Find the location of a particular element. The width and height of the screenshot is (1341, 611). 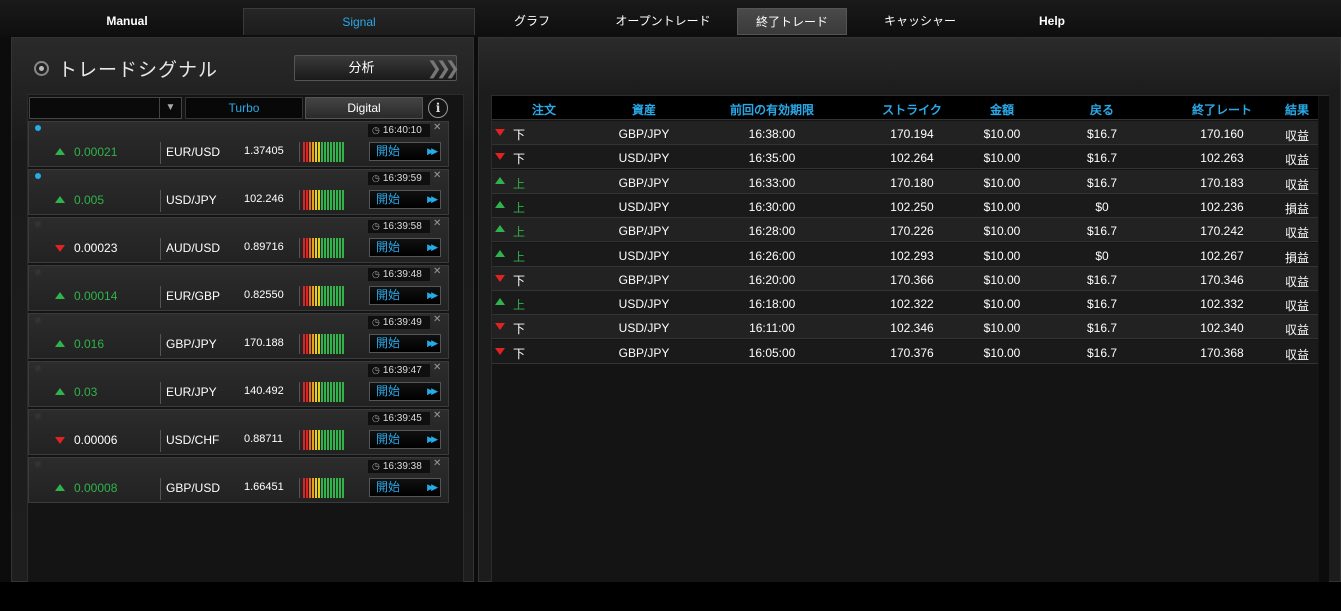

signal-change: 0.00023 is located at coordinates (96, 248).